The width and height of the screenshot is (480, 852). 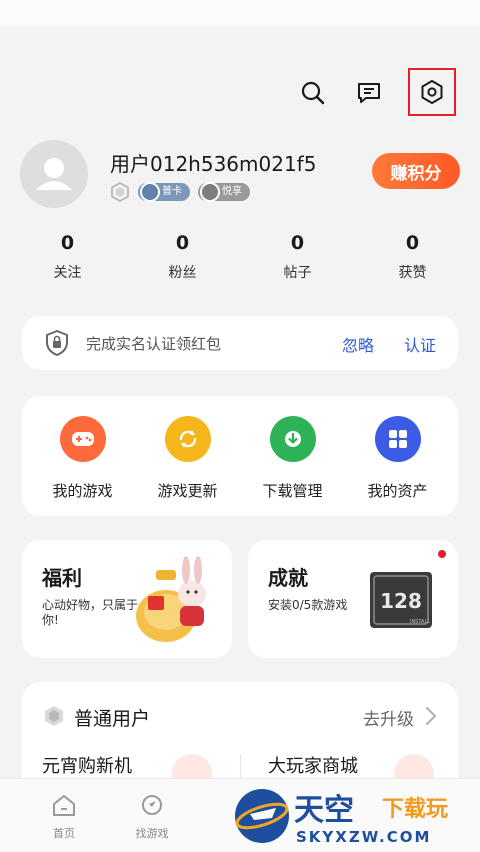 I want to click on install-medal-icon: 128 INSTALL, so click(x=401, y=600).